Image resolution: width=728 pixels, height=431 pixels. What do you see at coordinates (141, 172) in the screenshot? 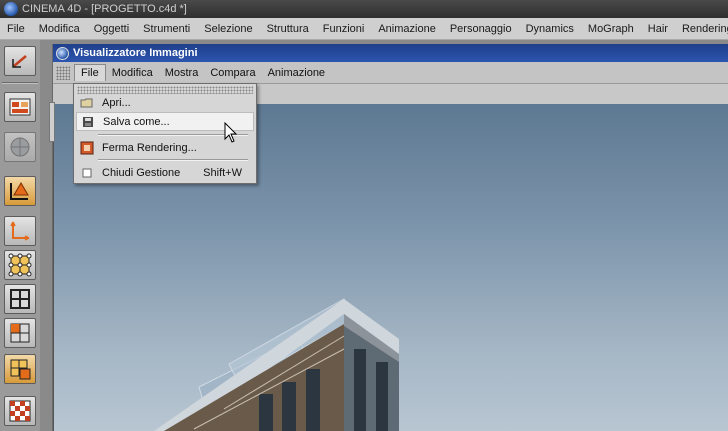
I see `menu-item-label: Chiudi Gestione` at bounding box center [141, 172].